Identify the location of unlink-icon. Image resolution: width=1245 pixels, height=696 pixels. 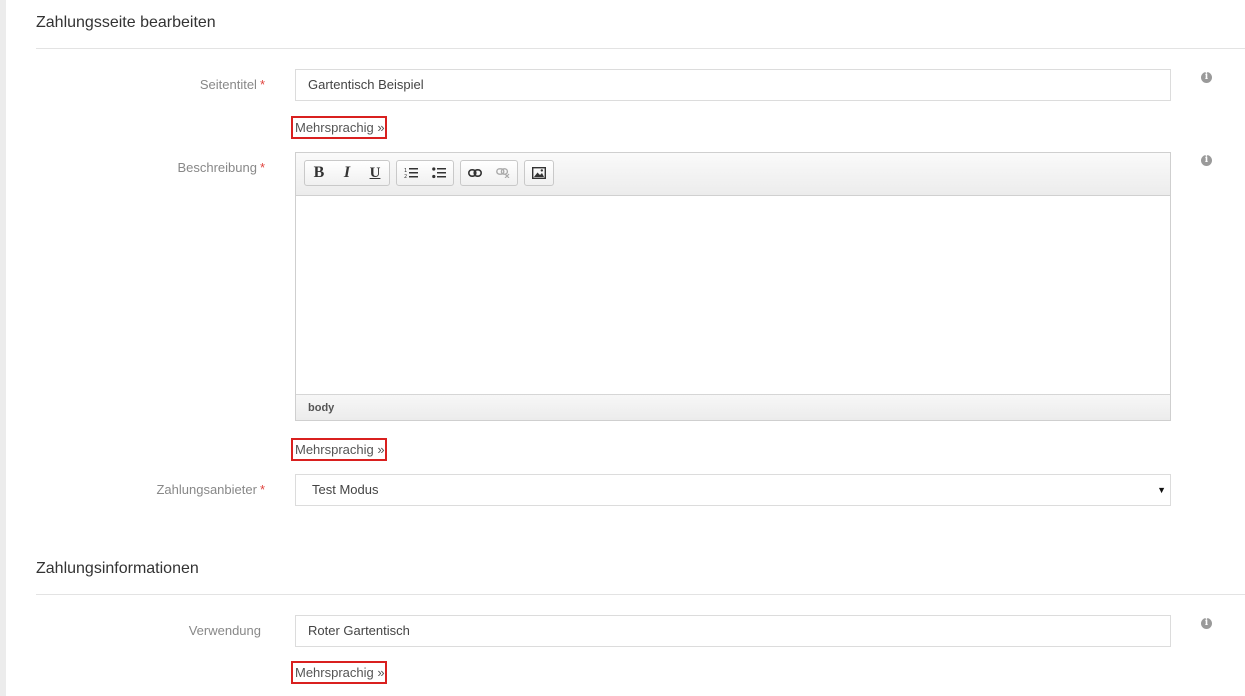
(503, 173).